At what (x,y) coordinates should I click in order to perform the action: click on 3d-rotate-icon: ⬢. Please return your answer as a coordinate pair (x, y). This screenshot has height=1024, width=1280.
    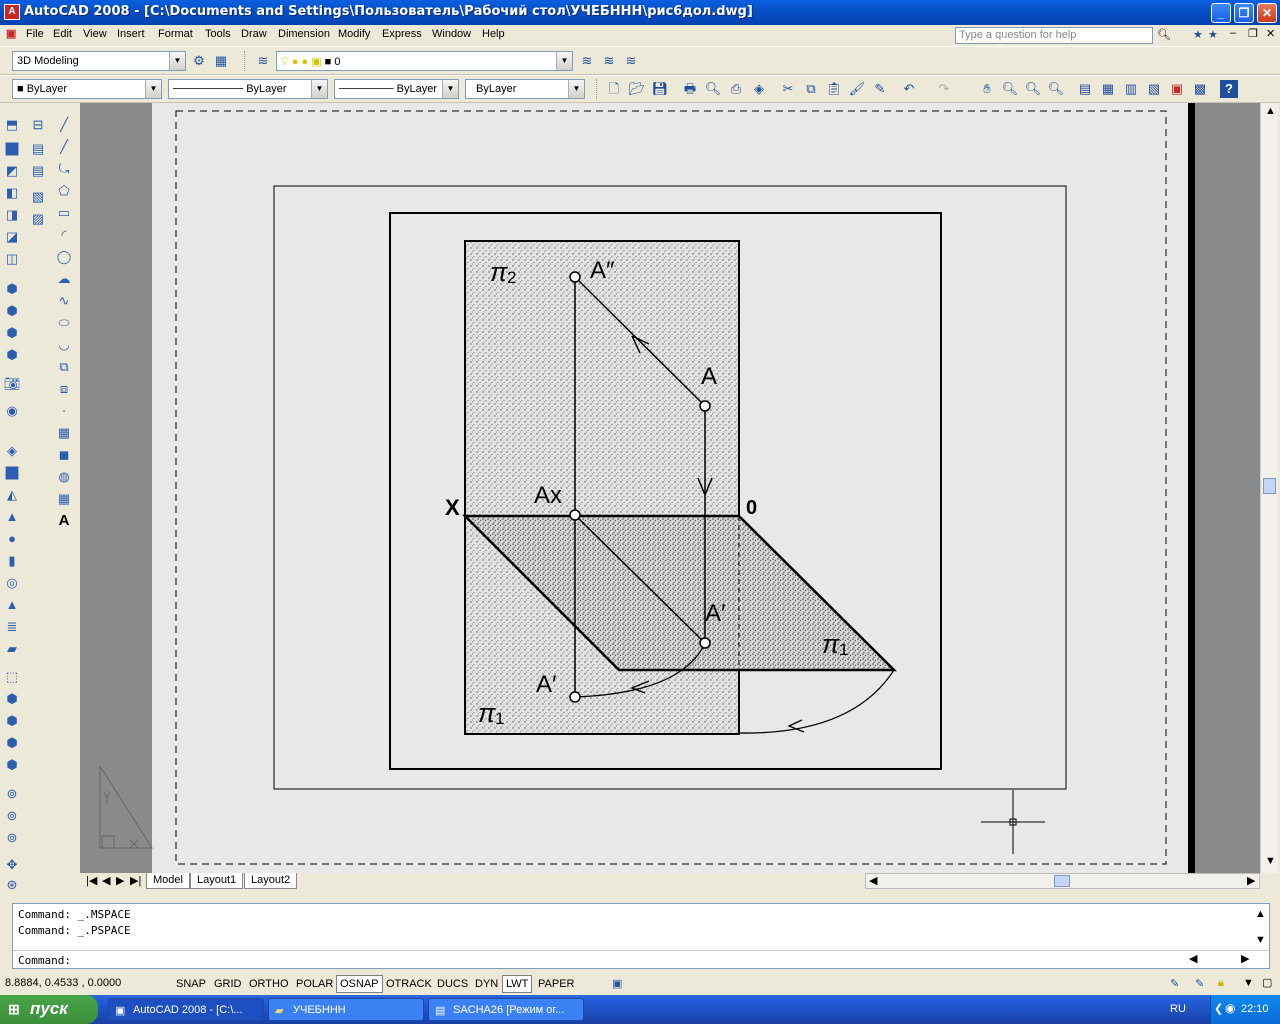
    Looking at the image, I should click on (12, 699).